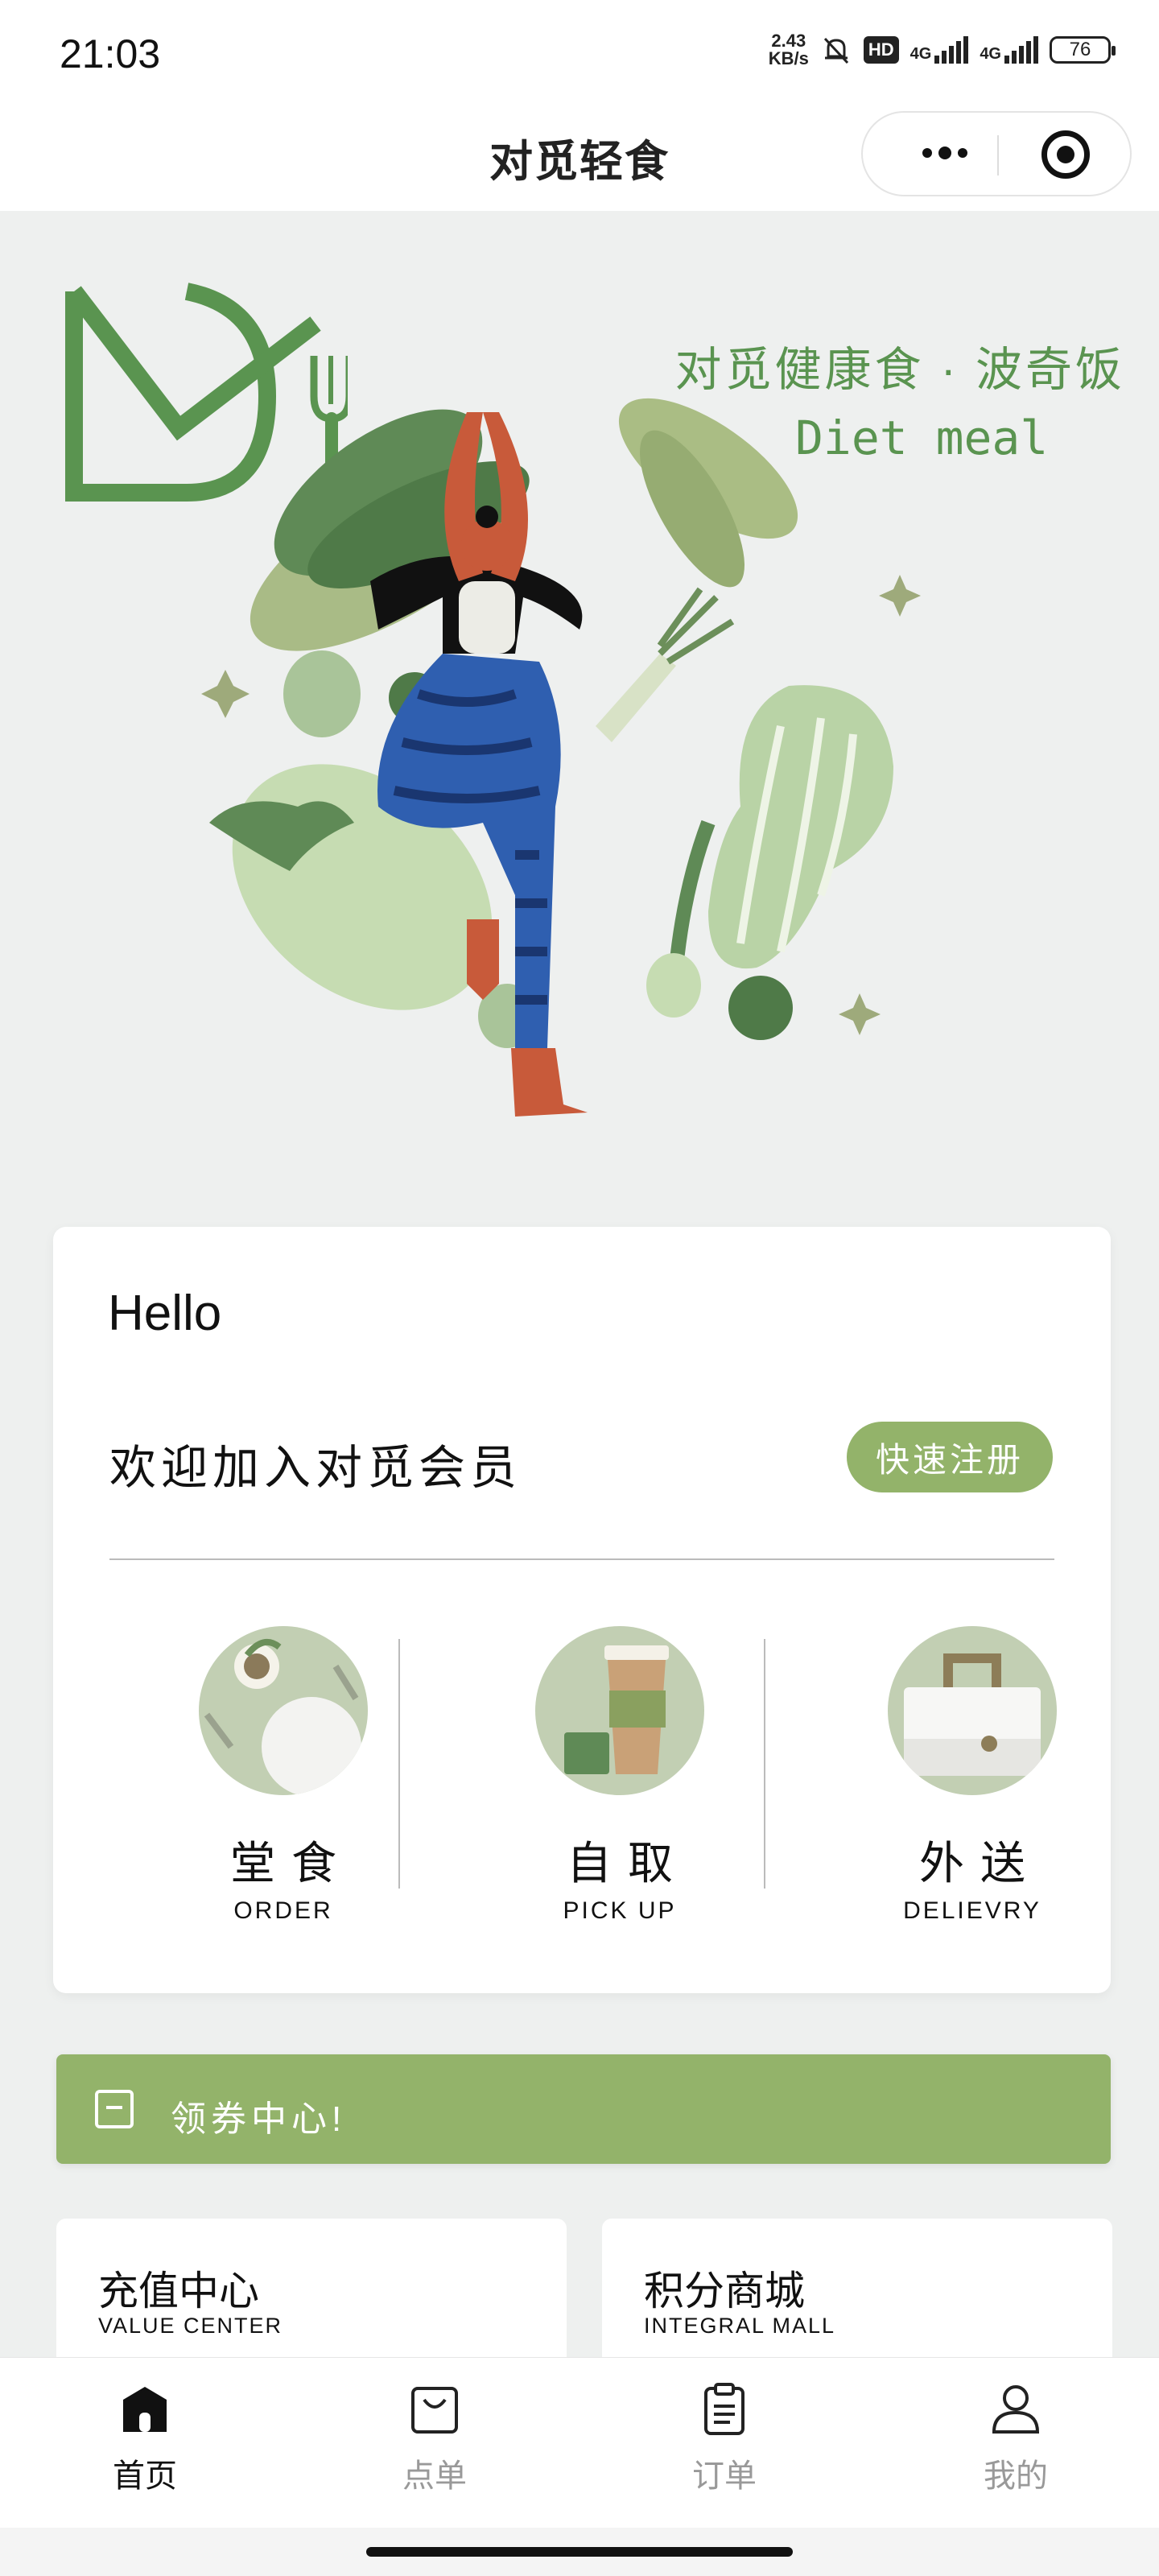 The image size is (1159, 2576). Describe the element at coordinates (1083, 50) in the screenshot. I see `battery-icon: 76` at that location.